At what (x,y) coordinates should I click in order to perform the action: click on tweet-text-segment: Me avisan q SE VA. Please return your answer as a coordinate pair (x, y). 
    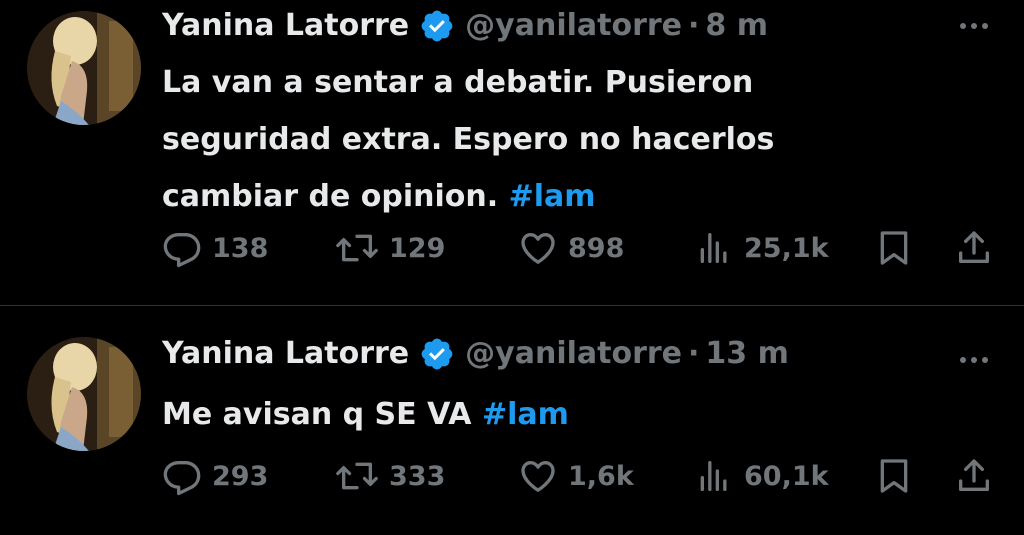
    Looking at the image, I should click on (317, 414).